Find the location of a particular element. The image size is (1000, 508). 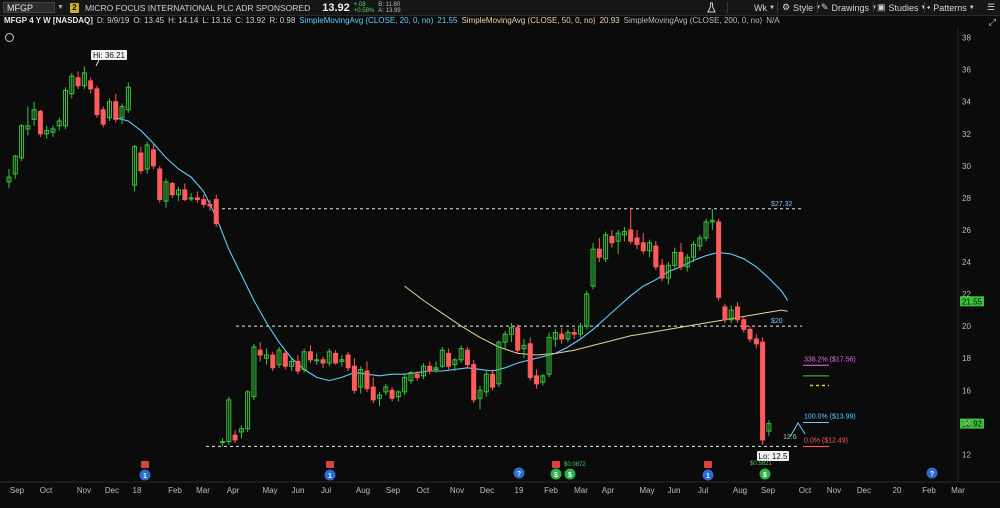

x-tick-label: Oct is located at coordinates (46, 490).